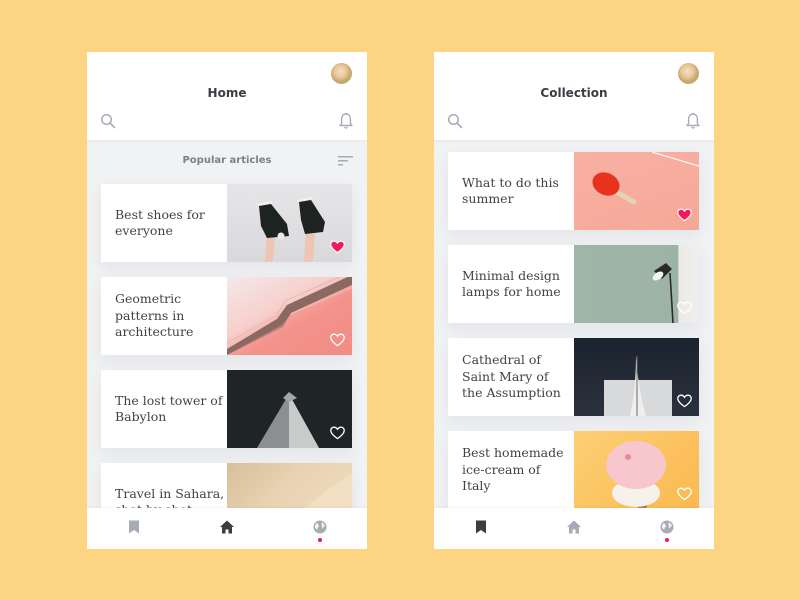  I want to click on page-title: Collection, so click(574, 93).